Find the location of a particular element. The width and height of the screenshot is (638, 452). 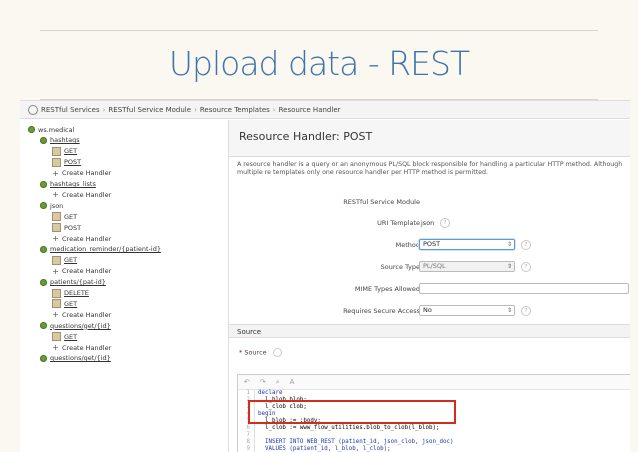

source-type-value: PL/SQL is located at coordinates (434, 266).